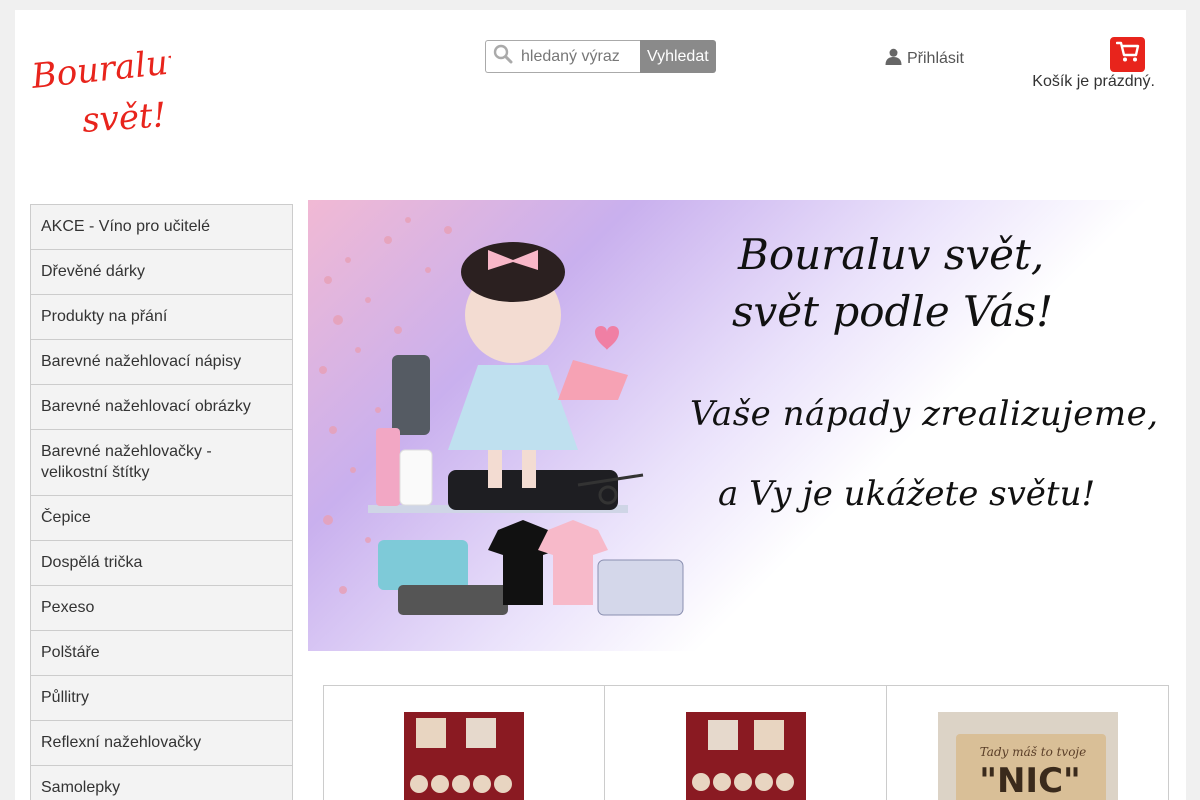 The image size is (1200, 800). I want to click on product-image: Tady máš to tvoje "NIC", so click(1027, 756).